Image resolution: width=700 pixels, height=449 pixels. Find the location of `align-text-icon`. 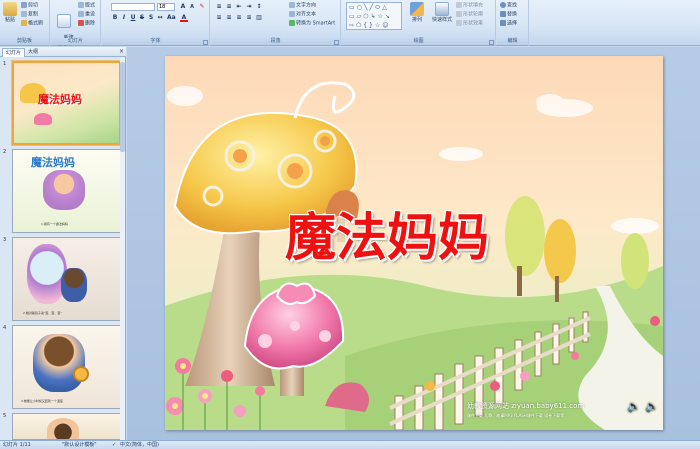

align-text-icon is located at coordinates (292, 14).